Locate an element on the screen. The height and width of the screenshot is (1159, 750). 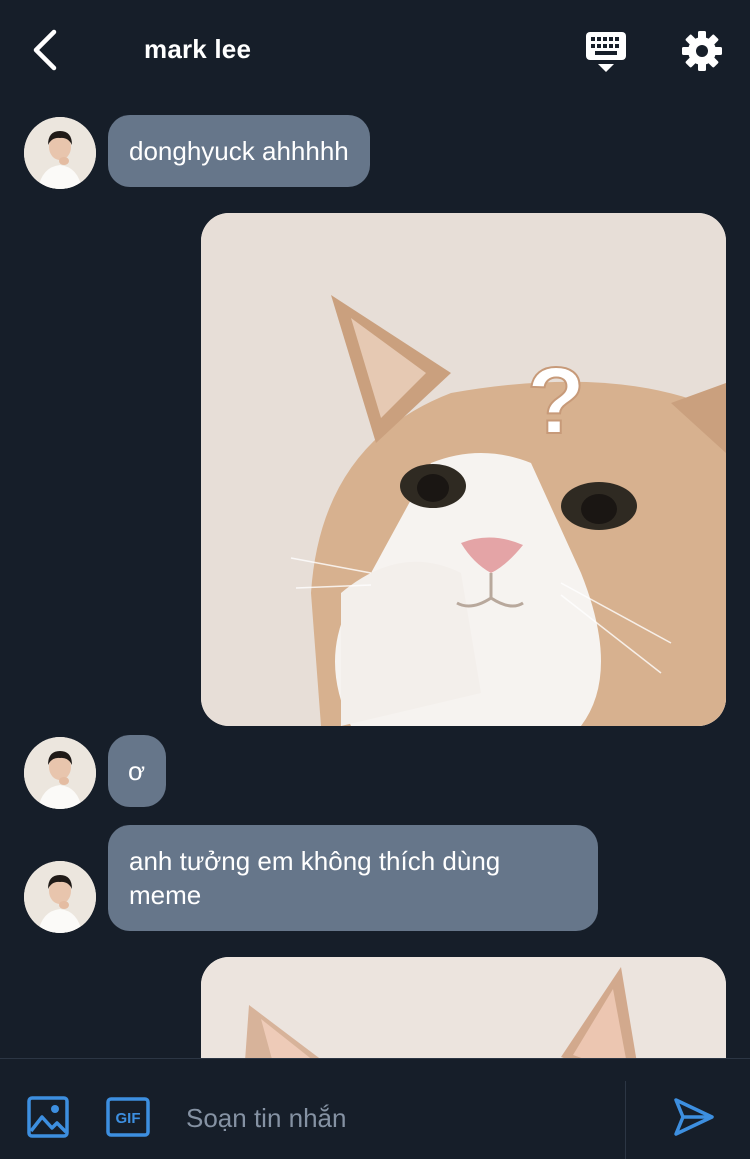
gif-icon: GIF is located at coordinates (128, 1117).